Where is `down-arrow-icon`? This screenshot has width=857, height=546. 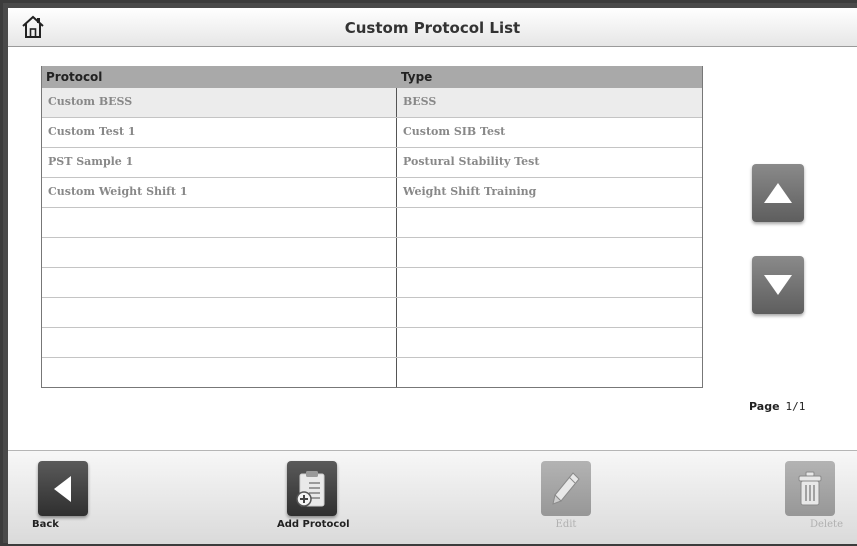 down-arrow-icon is located at coordinates (778, 285).